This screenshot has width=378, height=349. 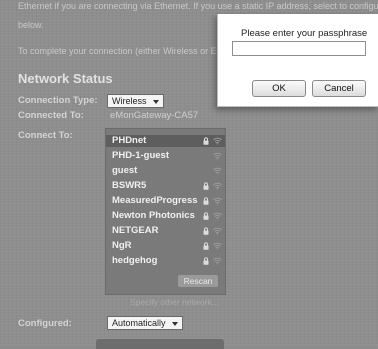 I want to click on configured-value: Automatically, so click(x=139, y=323).